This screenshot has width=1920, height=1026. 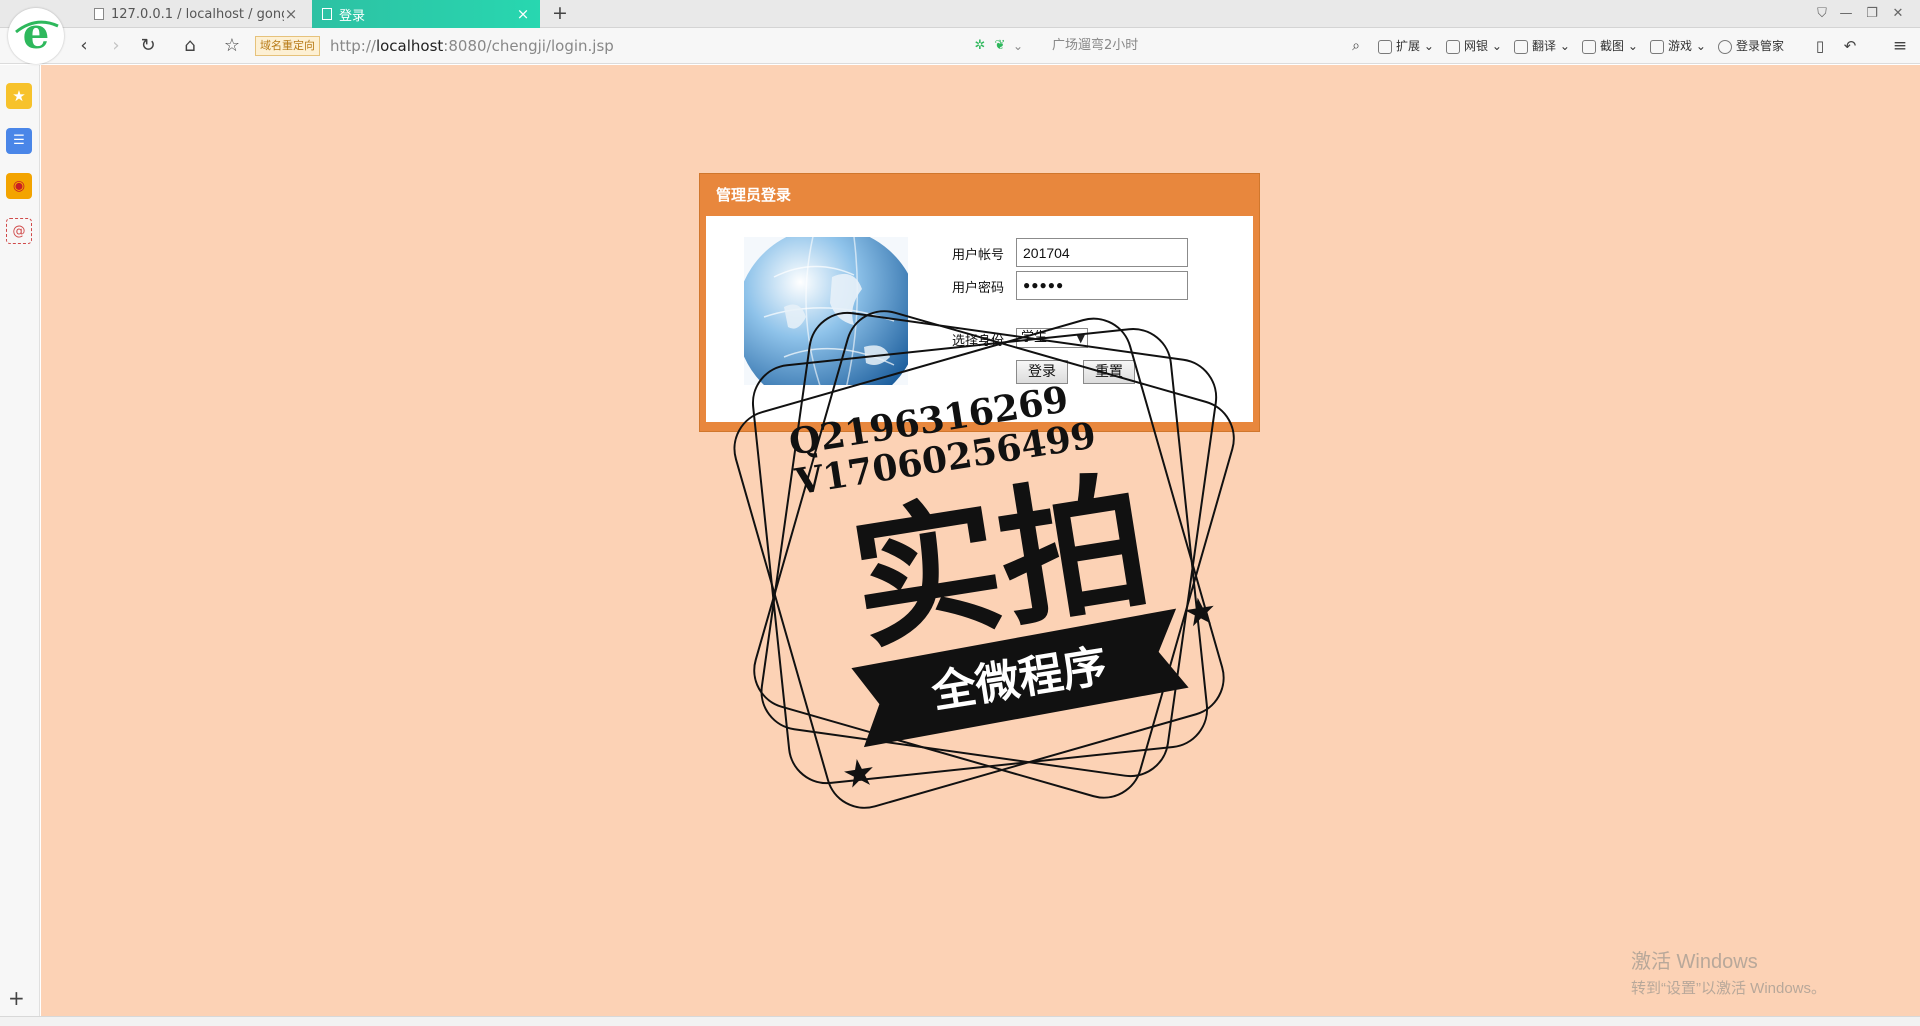 I want to click on toolbar-login-manager: 登录管家, so click(x=1751, y=46).